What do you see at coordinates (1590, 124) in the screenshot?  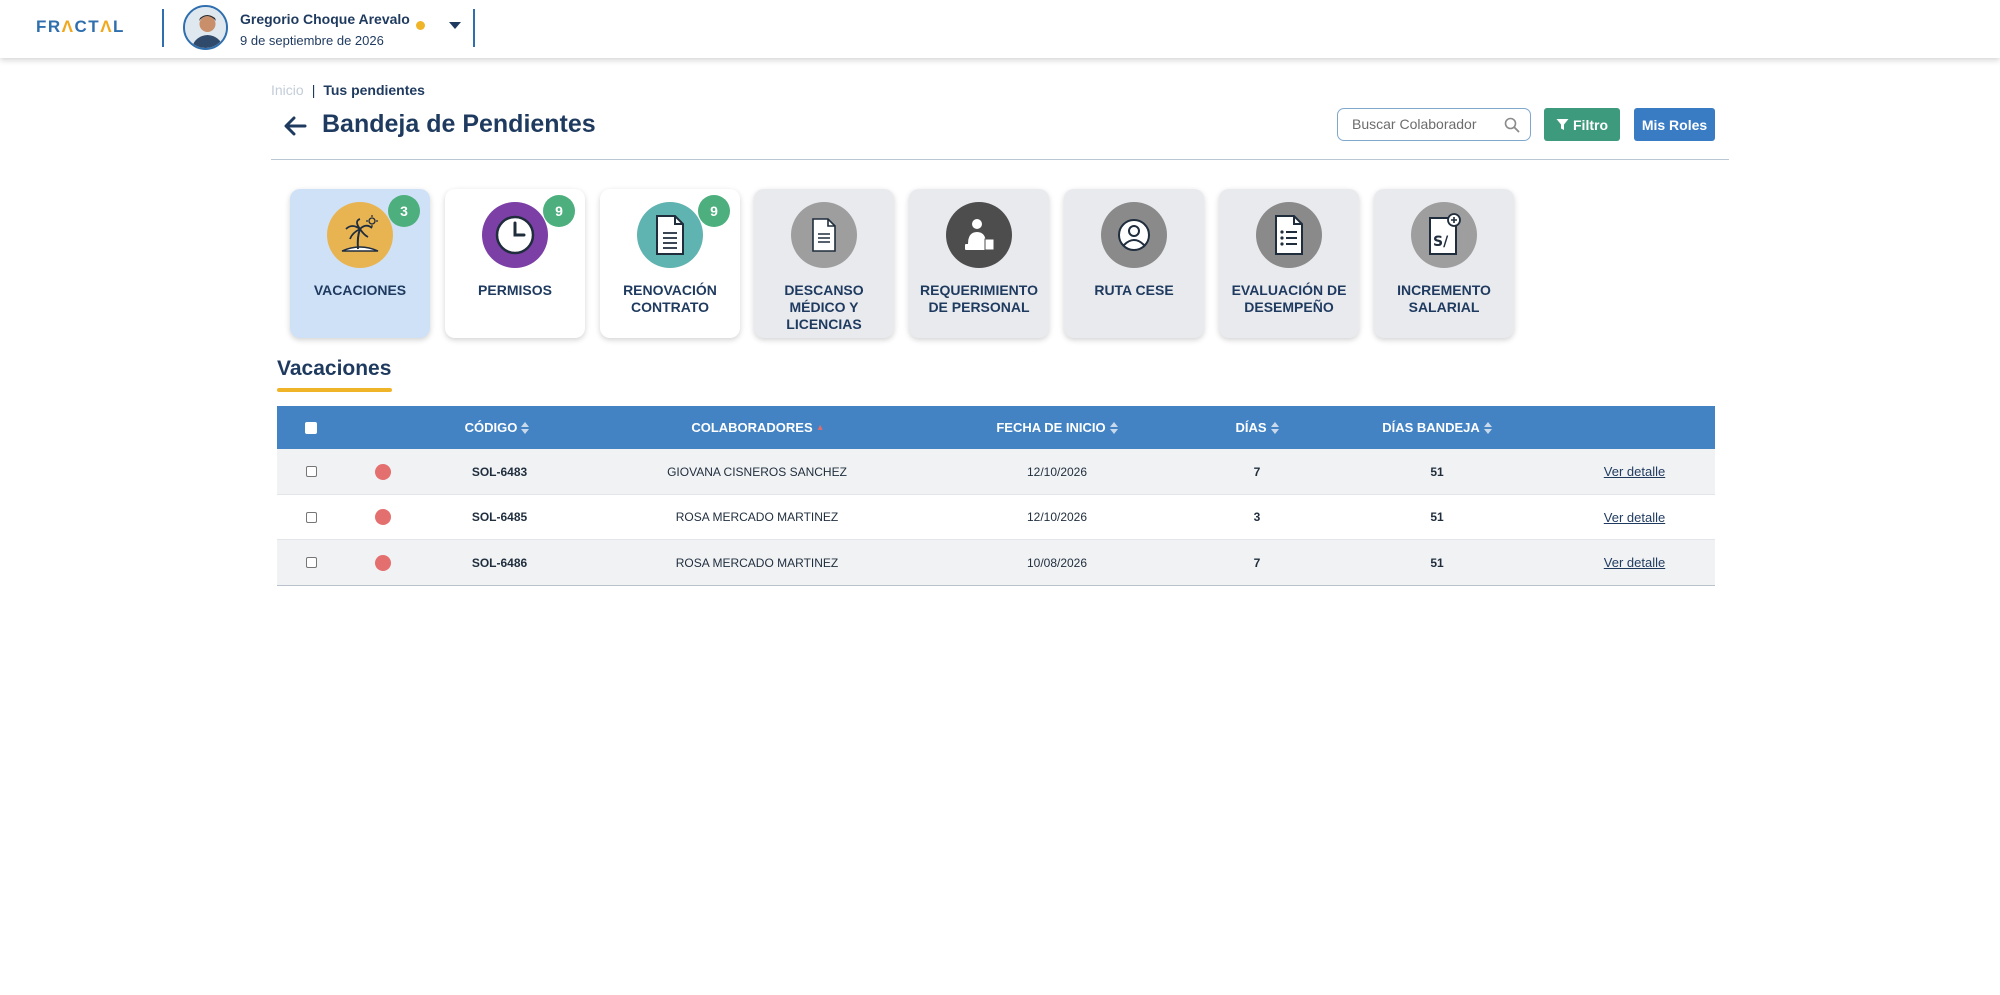 I see `filter-button-label: Filtro` at bounding box center [1590, 124].